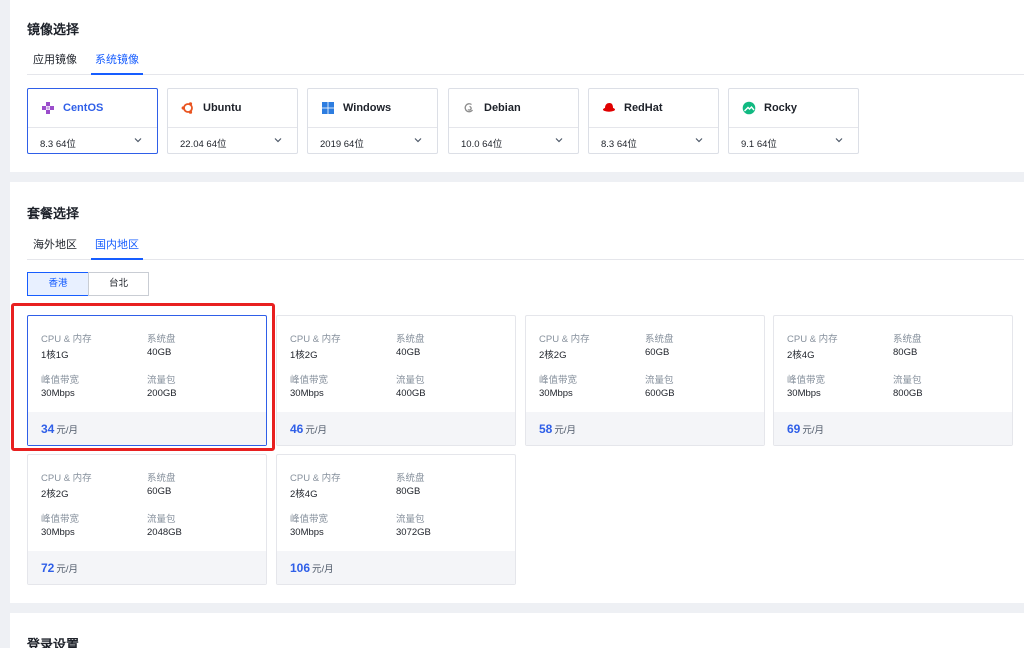 The height and width of the screenshot is (648, 1024). What do you see at coordinates (118, 284) in the screenshot?
I see `region-taipei-button: 台北` at bounding box center [118, 284].